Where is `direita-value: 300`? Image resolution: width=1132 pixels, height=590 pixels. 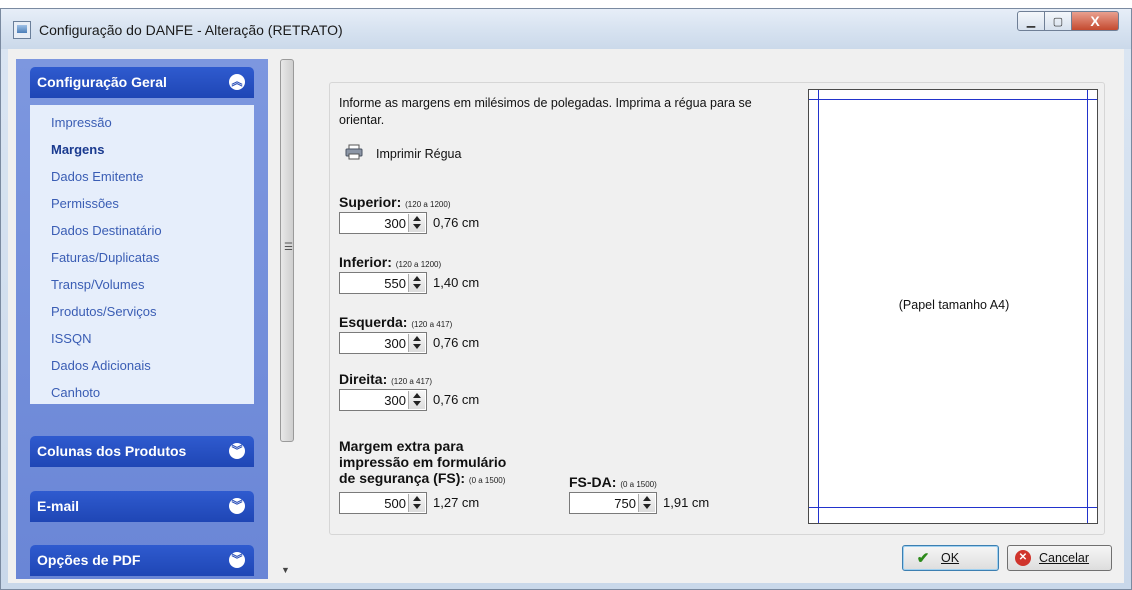 direita-value: 300 is located at coordinates (395, 400).